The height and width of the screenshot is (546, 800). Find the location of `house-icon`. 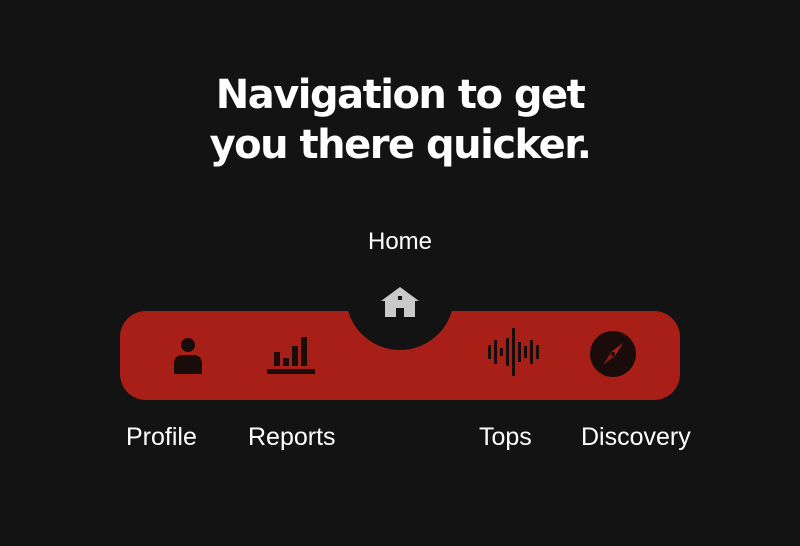

house-icon is located at coordinates (400, 302).